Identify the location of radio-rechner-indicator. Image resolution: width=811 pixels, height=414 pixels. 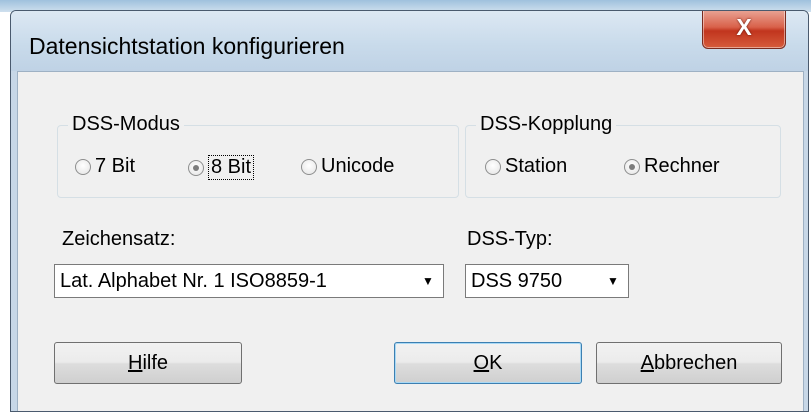
(632, 166).